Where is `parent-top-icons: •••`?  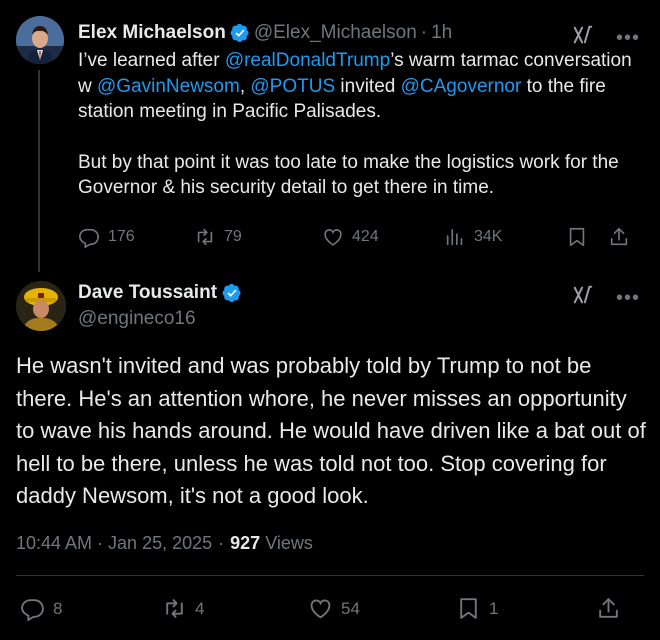
parent-top-icons: ••• is located at coordinates (606, 37).